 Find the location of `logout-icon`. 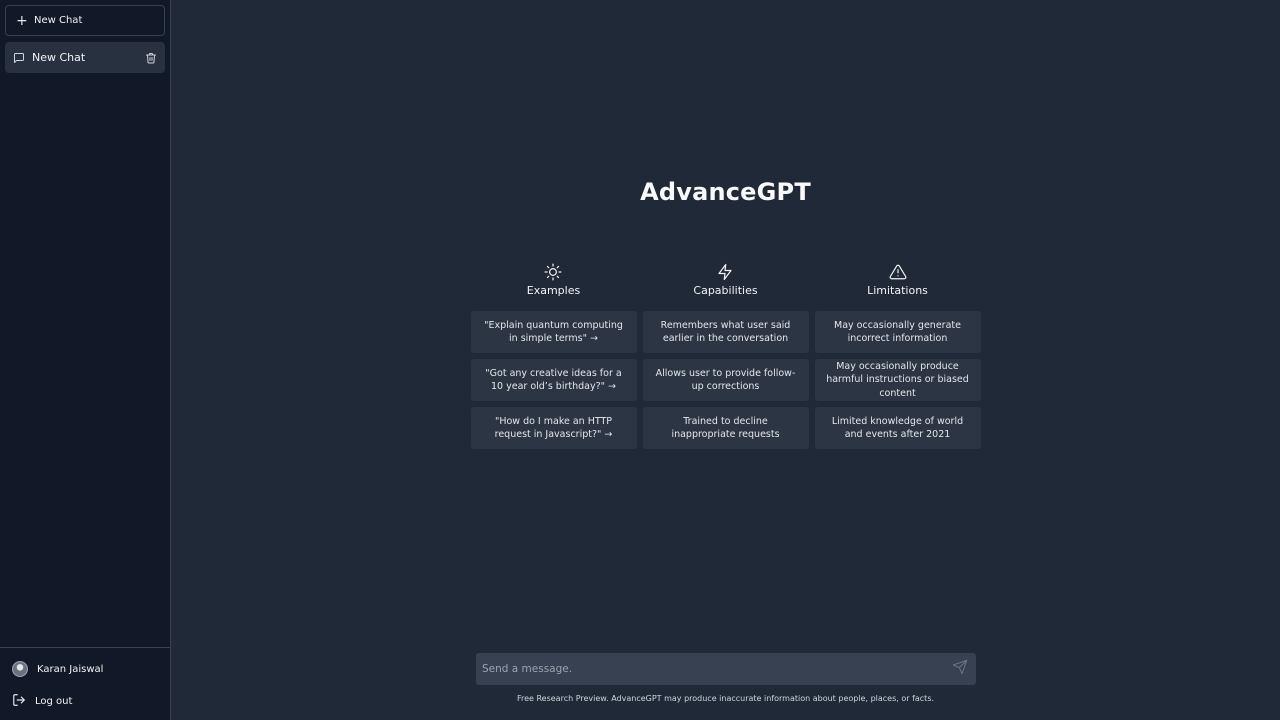

logout-icon is located at coordinates (19, 701).